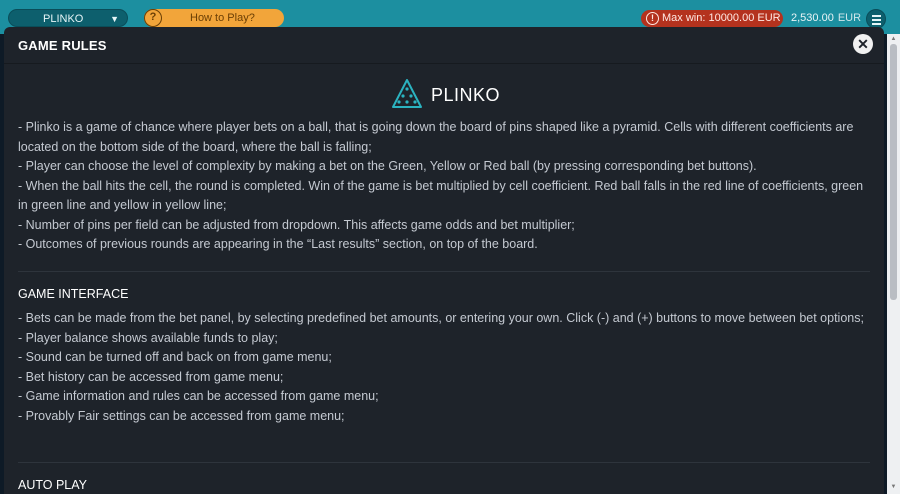 This screenshot has height=494, width=900. Describe the element at coordinates (721, 18) in the screenshot. I see `max-win-label: Max win: 10000.00 EUR` at that location.